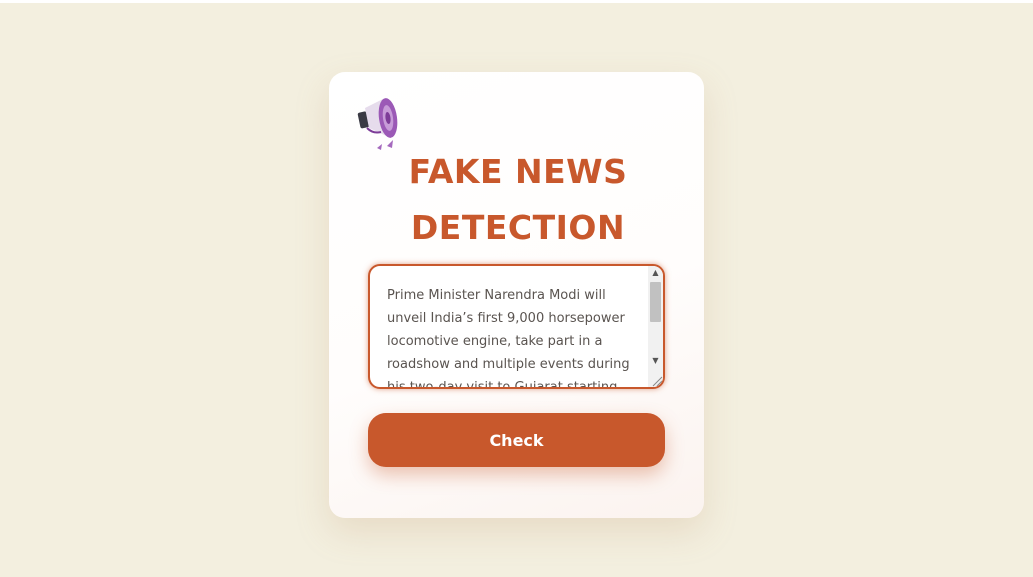  Describe the element at coordinates (518, 171) in the screenshot. I see `title-line-1: FAKE NEWS` at that location.